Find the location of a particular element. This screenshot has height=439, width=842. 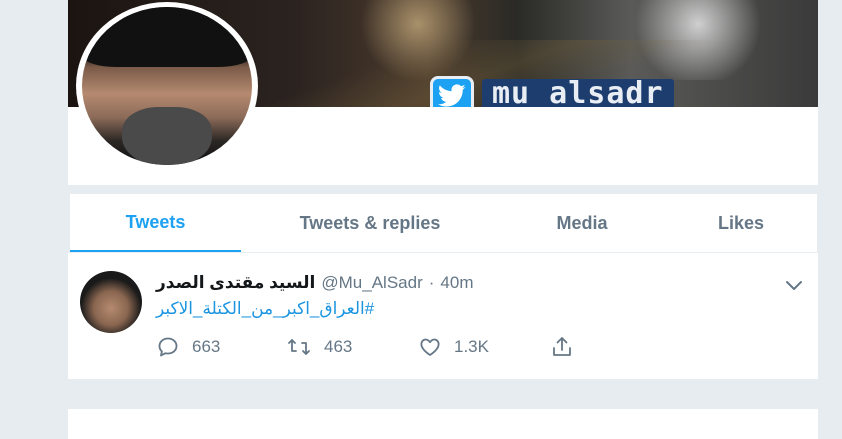

profile-tabs: Tweets Tweets & replies Media Likes is located at coordinates (443, 223).